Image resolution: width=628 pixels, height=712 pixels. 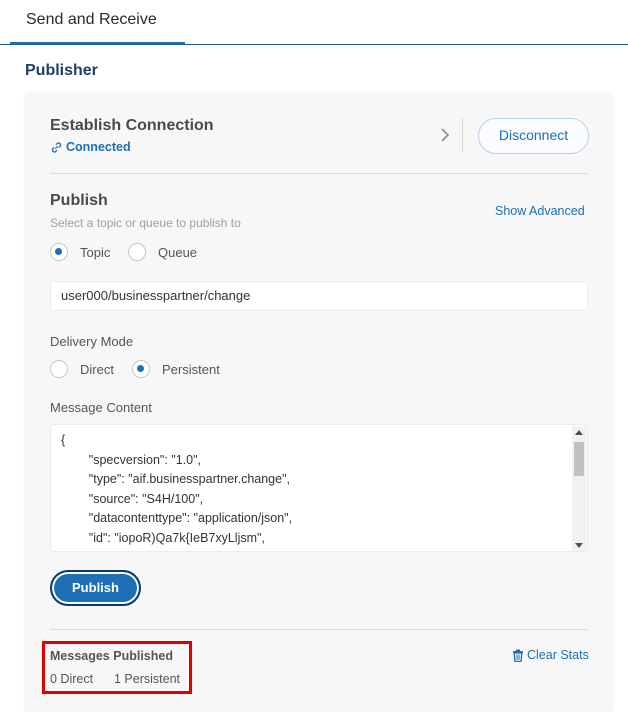 What do you see at coordinates (178, 252) in the screenshot?
I see `queue-label: Queue` at bounding box center [178, 252].